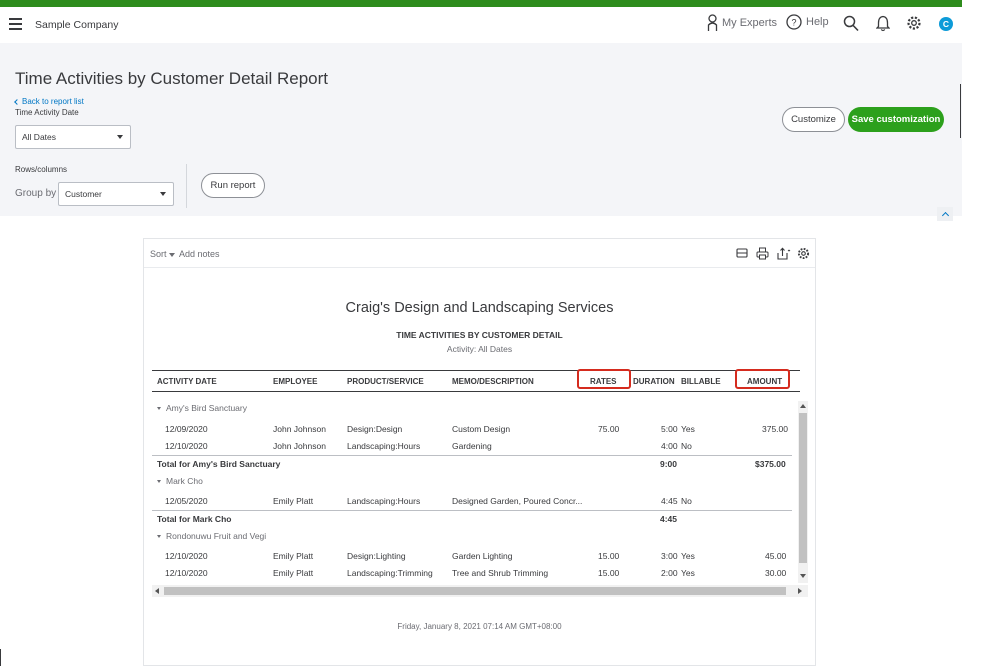 This screenshot has width=999, height=666. Describe the element at coordinates (762, 253) in the screenshot. I see `print-icon` at that location.